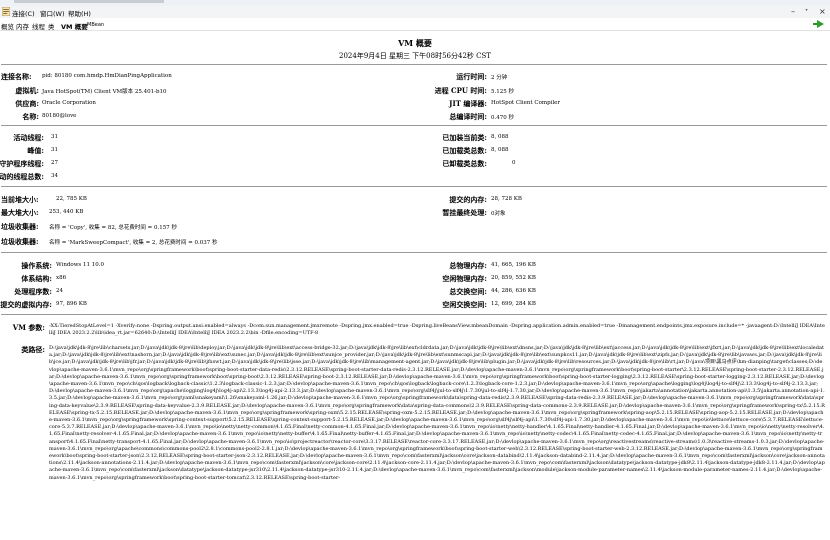 This screenshot has height=540, width=830. What do you see at coordinates (54, 150) in the screenshot?
I see `peak-threads-value: 31` at bounding box center [54, 150].